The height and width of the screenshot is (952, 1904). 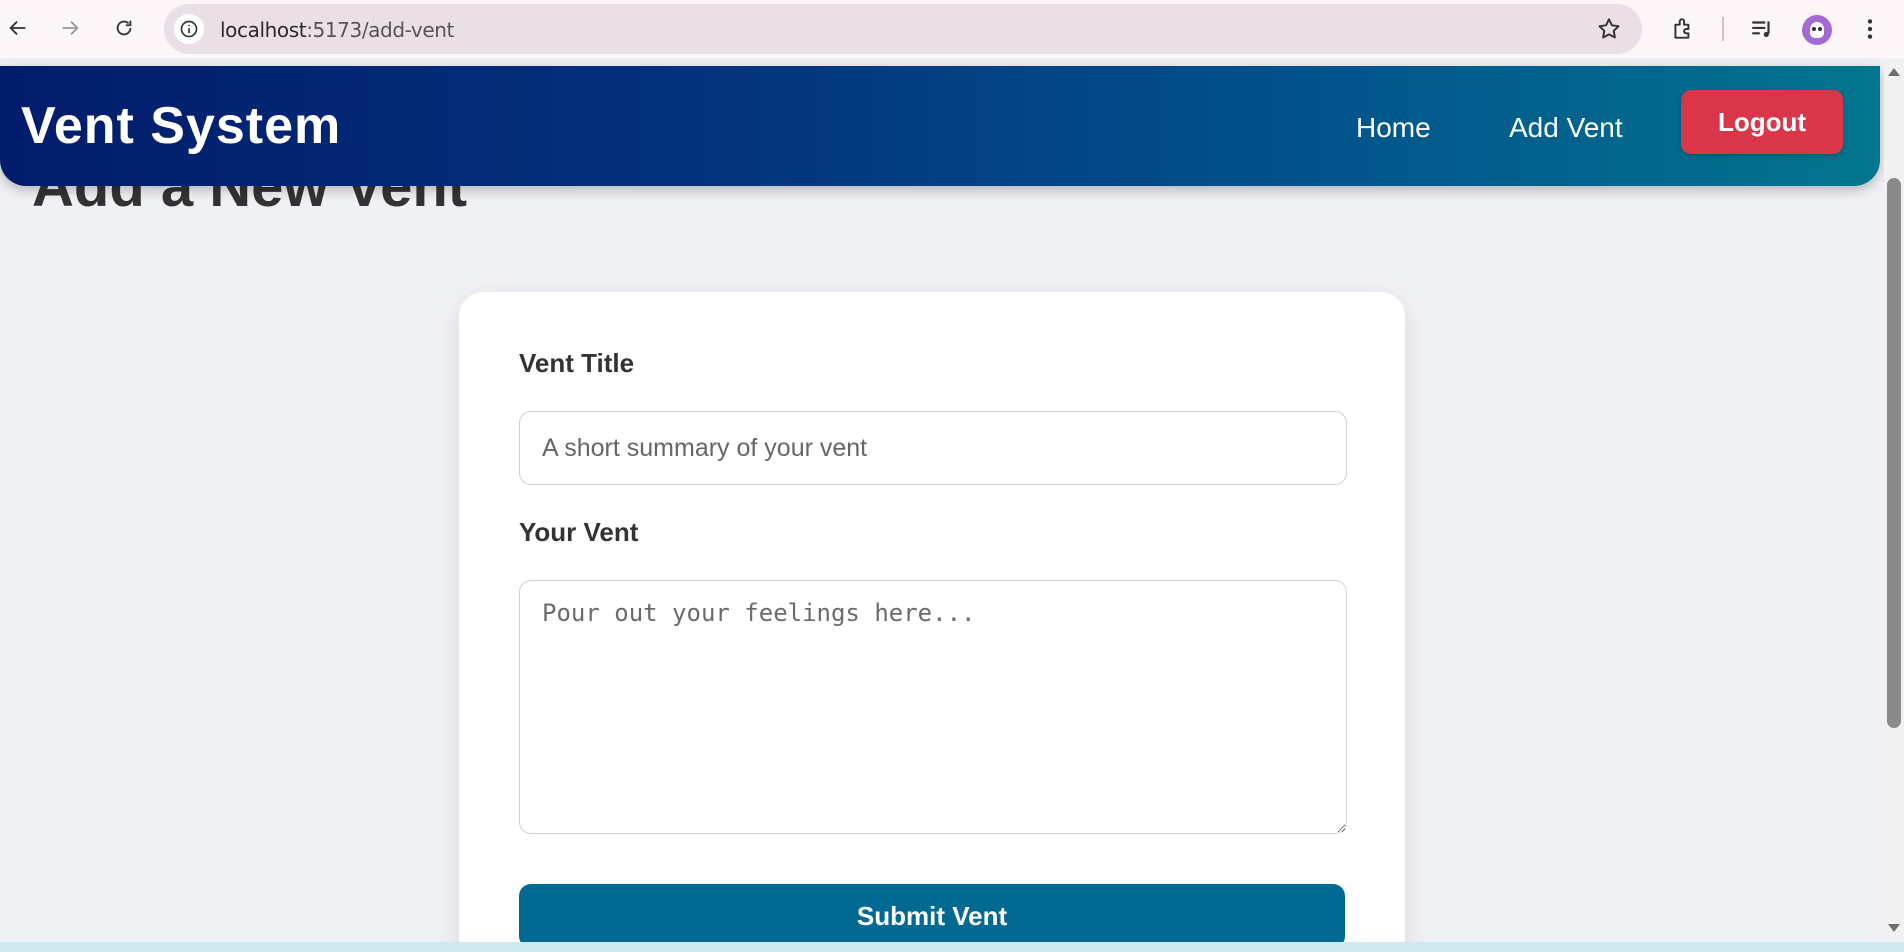 What do you see at coordinates (189, 29) in the screenshot?
I see `site-info-icon` at bounding box center [189, 29].